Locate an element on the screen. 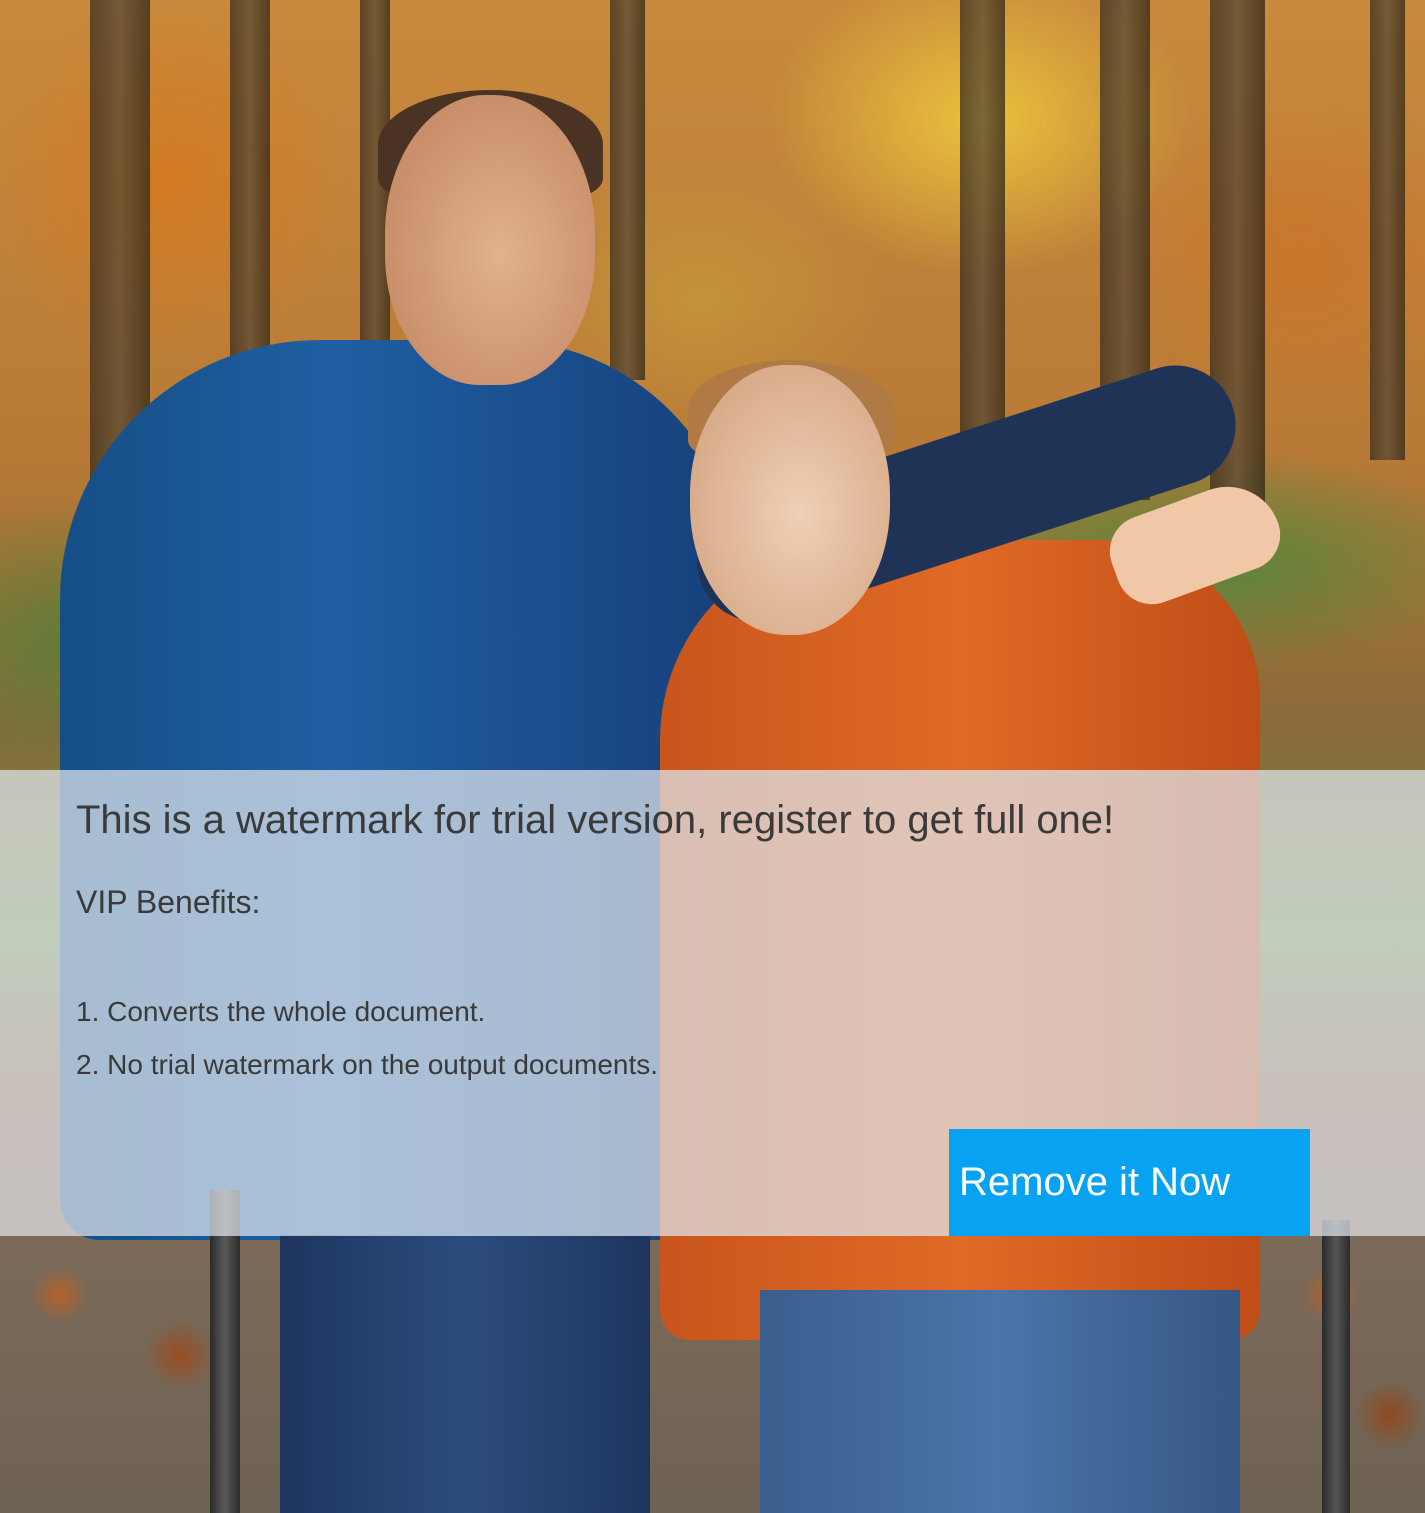 This screenshot has width=1425, height=1513. woman-jeans is located at coordinates (1000, 1401).